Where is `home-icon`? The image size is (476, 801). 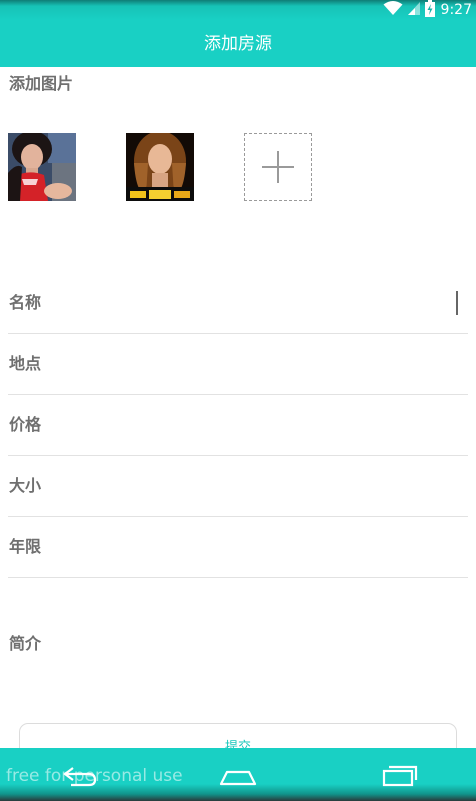
home-icon is located at coordinates (238, 778).